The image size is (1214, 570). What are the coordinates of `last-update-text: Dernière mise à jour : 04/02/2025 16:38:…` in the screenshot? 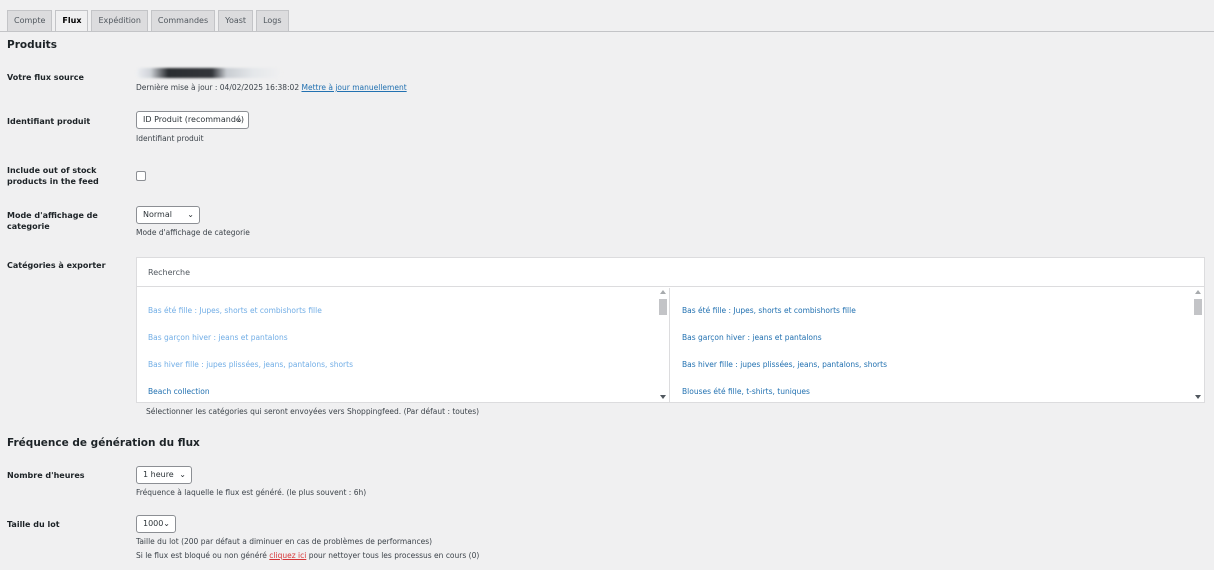 It's located at (271, 87).